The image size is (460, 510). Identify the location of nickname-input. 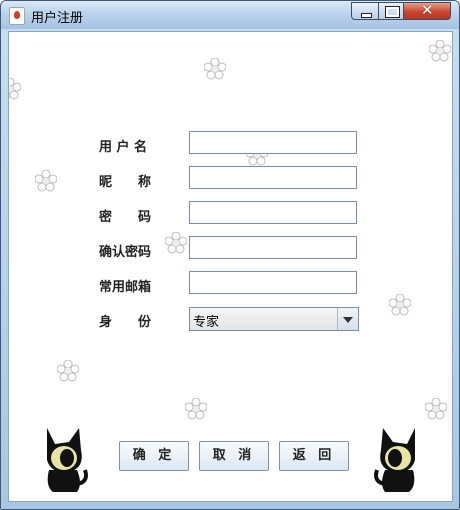
(273, 177).